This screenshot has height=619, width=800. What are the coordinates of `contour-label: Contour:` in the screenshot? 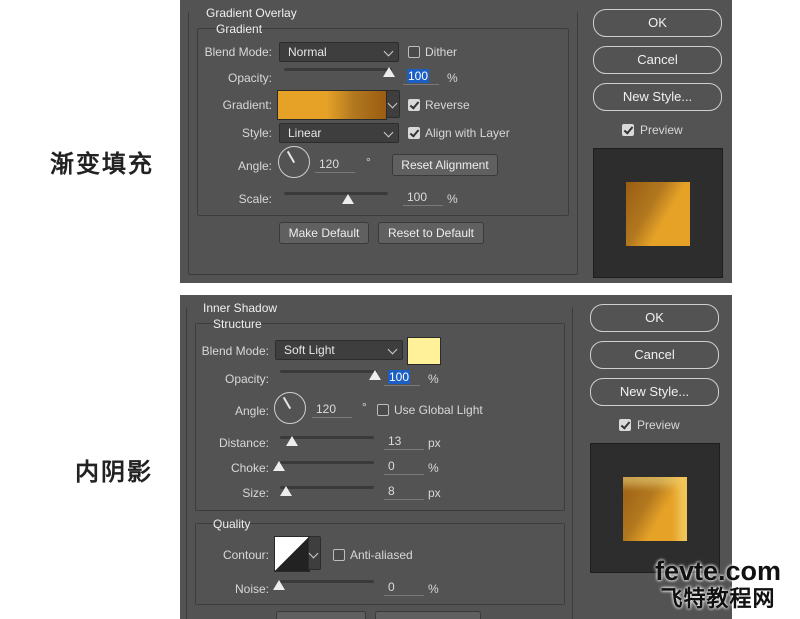 It's located at (245, 555).